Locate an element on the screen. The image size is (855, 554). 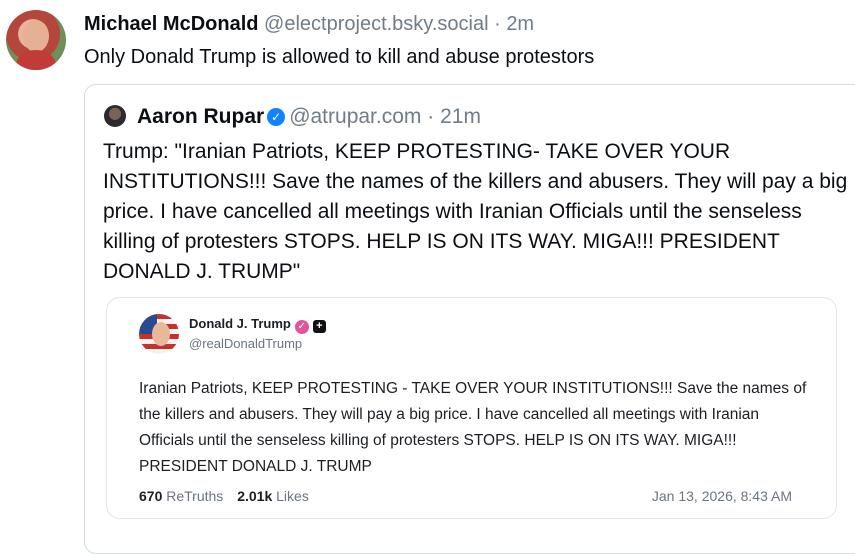
quote-time: 21m is located at coordinates (460, 116).